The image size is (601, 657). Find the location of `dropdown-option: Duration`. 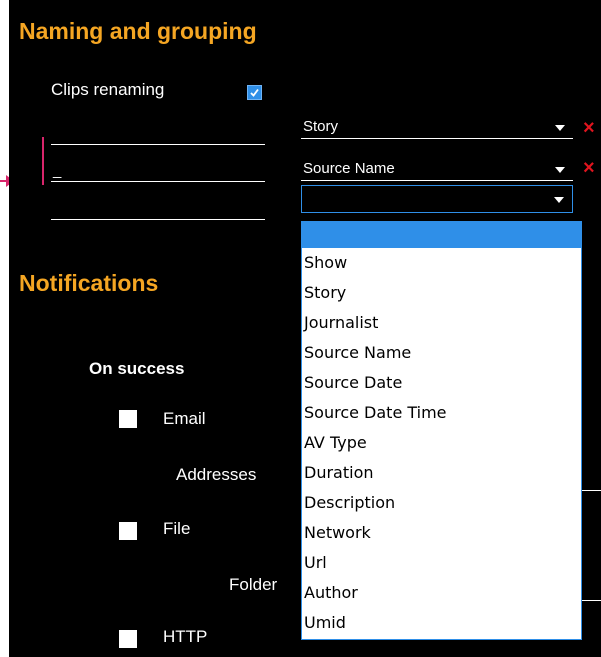

dropdown-option: Duration is located at coordinates (441, 473).